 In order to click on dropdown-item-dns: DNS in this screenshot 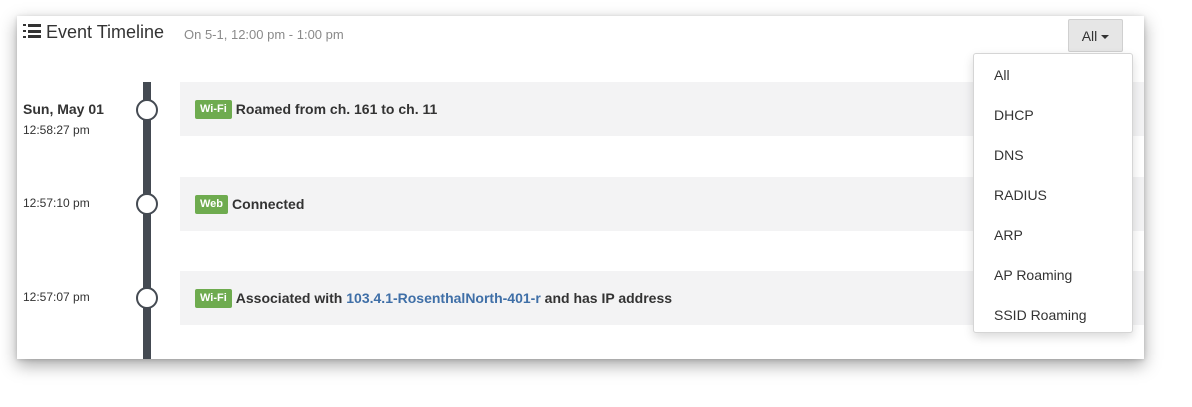, I will do `click(1009, 155)`.